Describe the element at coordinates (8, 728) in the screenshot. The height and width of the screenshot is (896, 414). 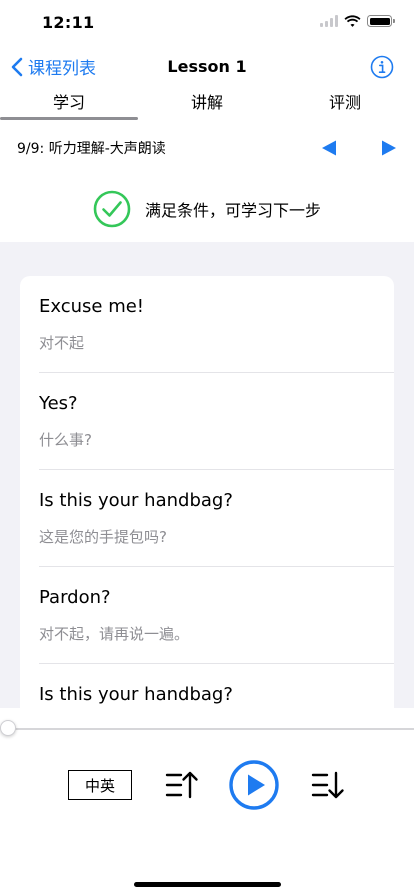
I see `progress-slider-thumb` at that location.